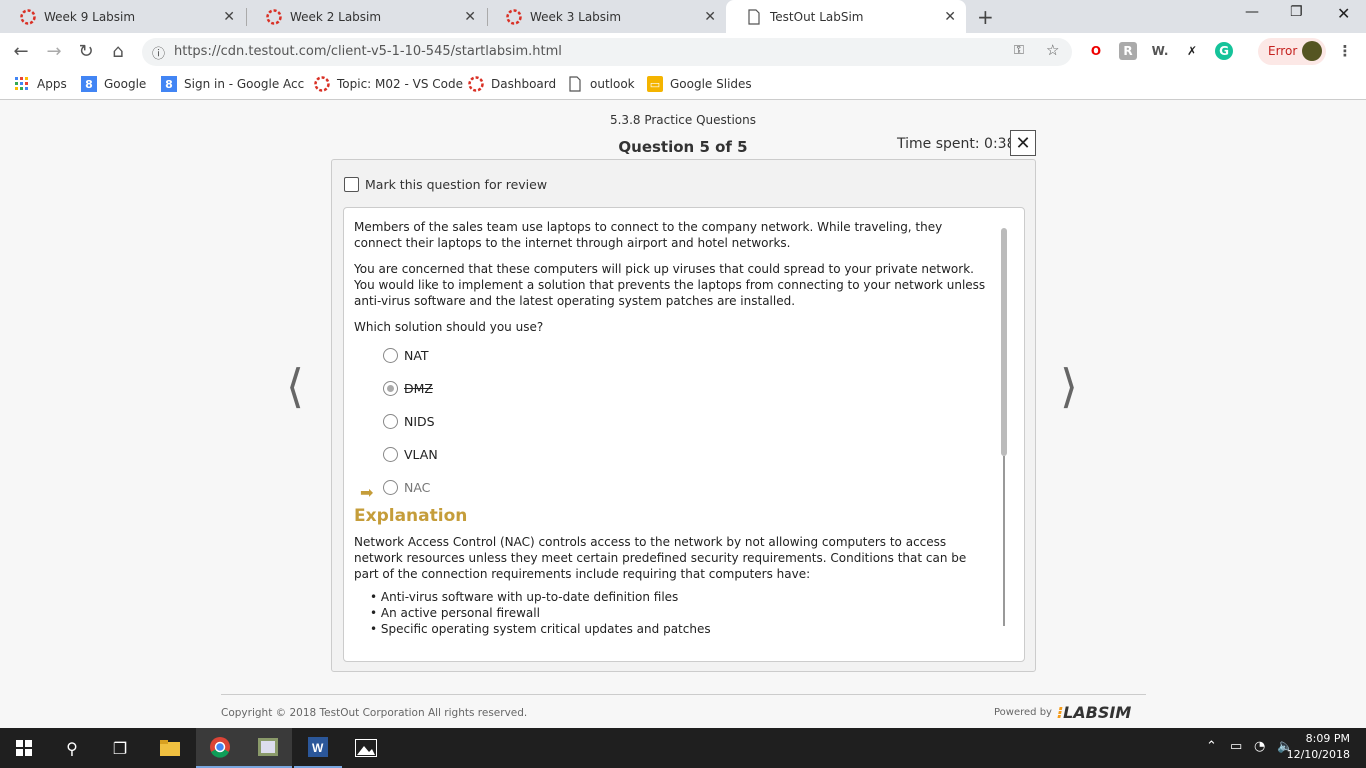 Image resolution: width=1366 pixels, height=768 pixels. Describe the element at coordinates (606, 16) in the screenshot. I see `tab-week3: Week 3 Labsim ✕` at that location.